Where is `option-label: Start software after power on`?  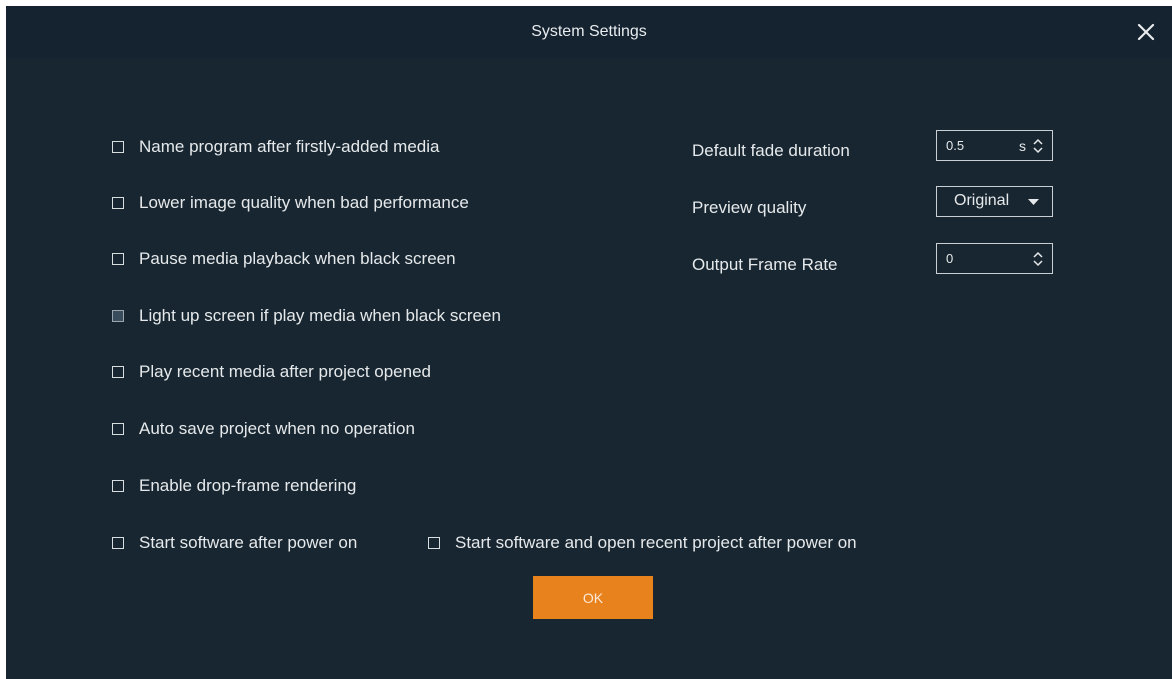 option-label: Start software after power on is located at coordinates (248, 542).